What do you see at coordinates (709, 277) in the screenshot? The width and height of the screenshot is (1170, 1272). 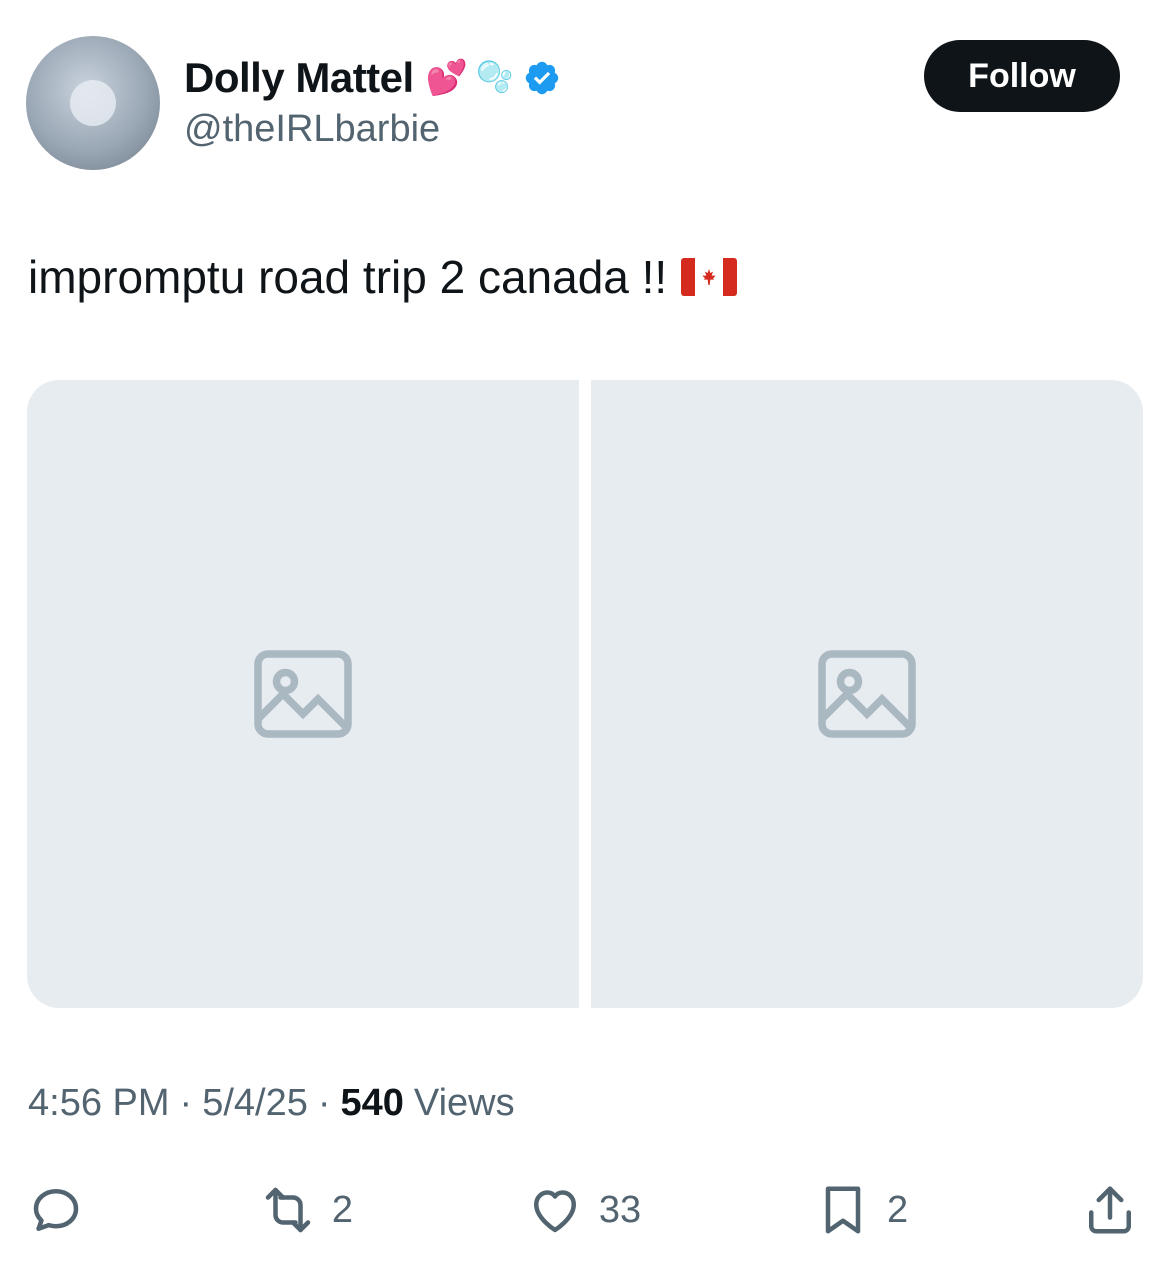 I see `canada-flag-icon` at bounding box center [709, 277].